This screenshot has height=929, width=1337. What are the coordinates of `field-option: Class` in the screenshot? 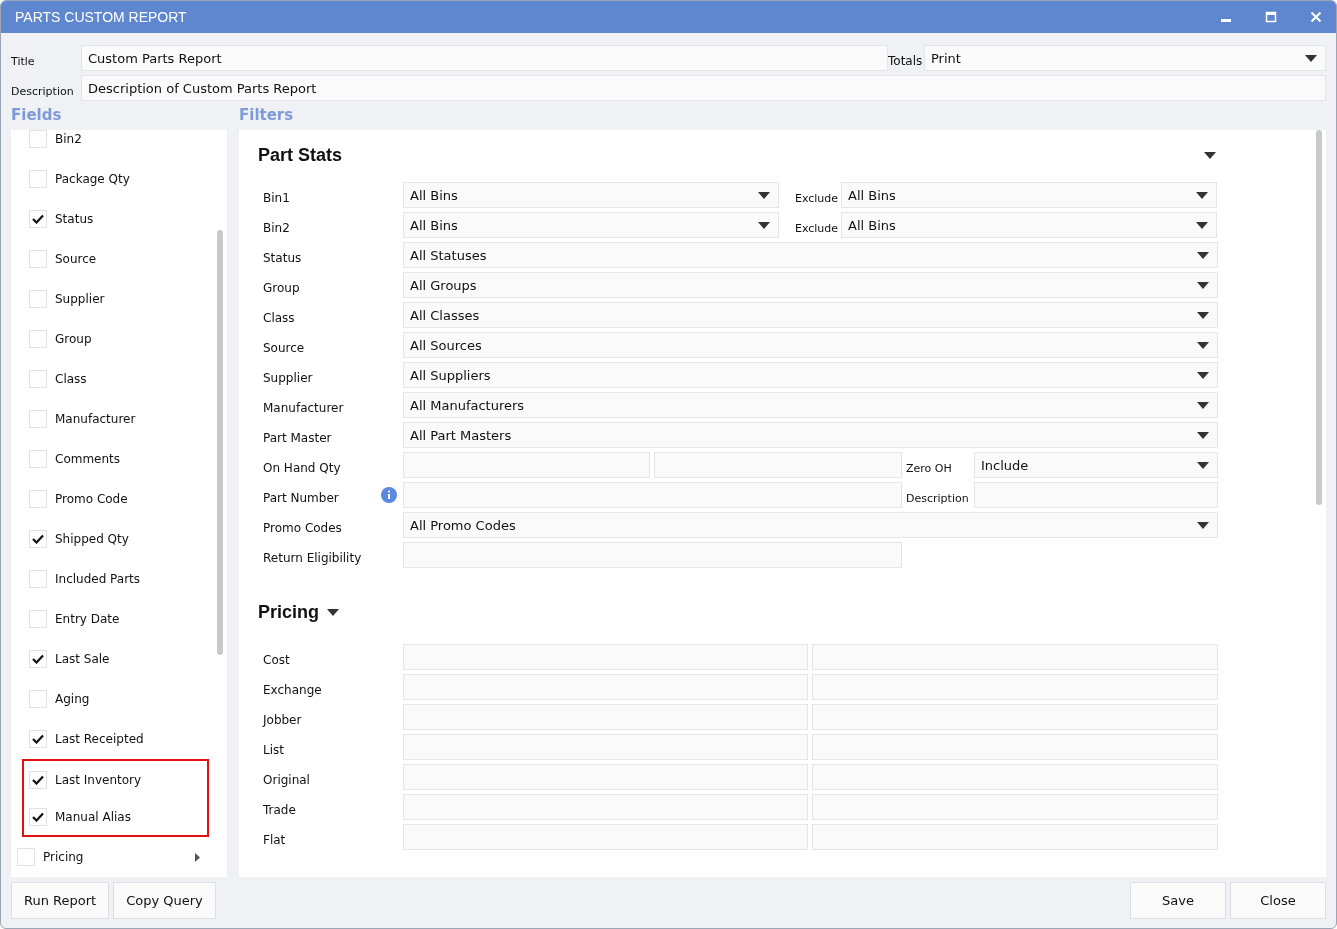 It's located at (71, 379).